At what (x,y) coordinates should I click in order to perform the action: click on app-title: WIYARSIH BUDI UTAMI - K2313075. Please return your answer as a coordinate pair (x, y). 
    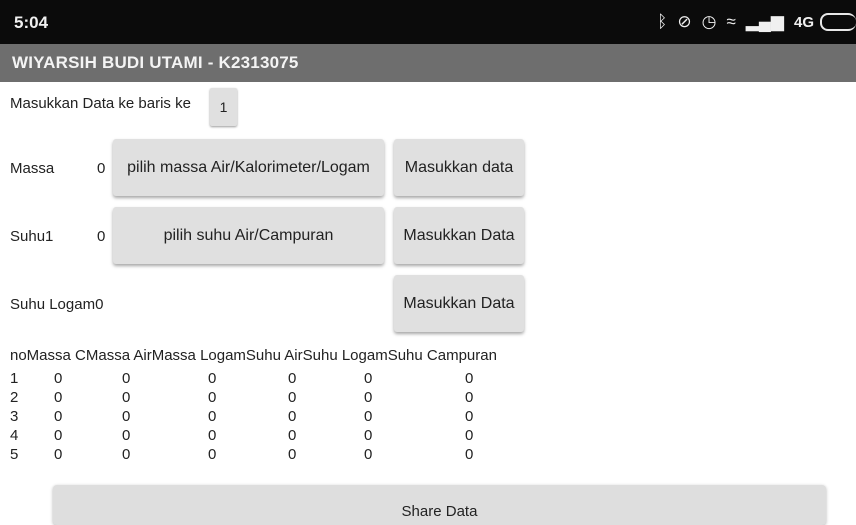
    Looking at the image, I should click on (155, 62).